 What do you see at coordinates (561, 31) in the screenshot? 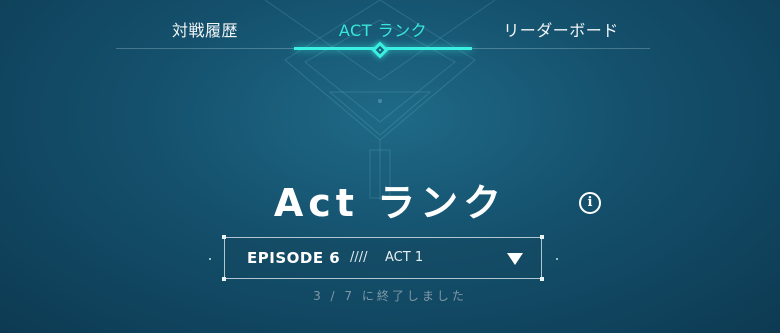
I see `tab-leaderboard: リーダーボード` at bounding box center [561, 31].